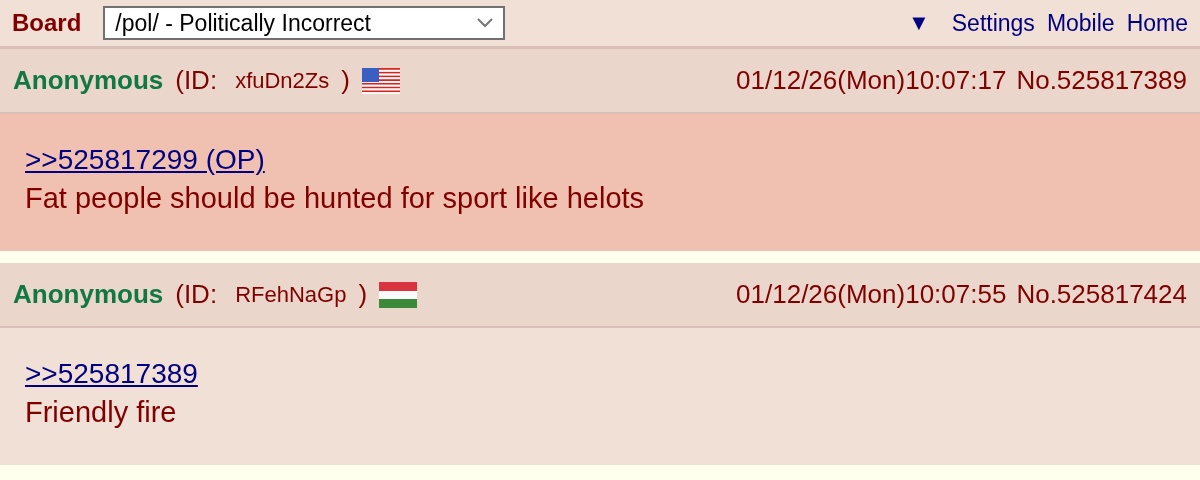  I want to click on post-datetime: 01/12/26(Mon)10:07:55, so click(871, 294).